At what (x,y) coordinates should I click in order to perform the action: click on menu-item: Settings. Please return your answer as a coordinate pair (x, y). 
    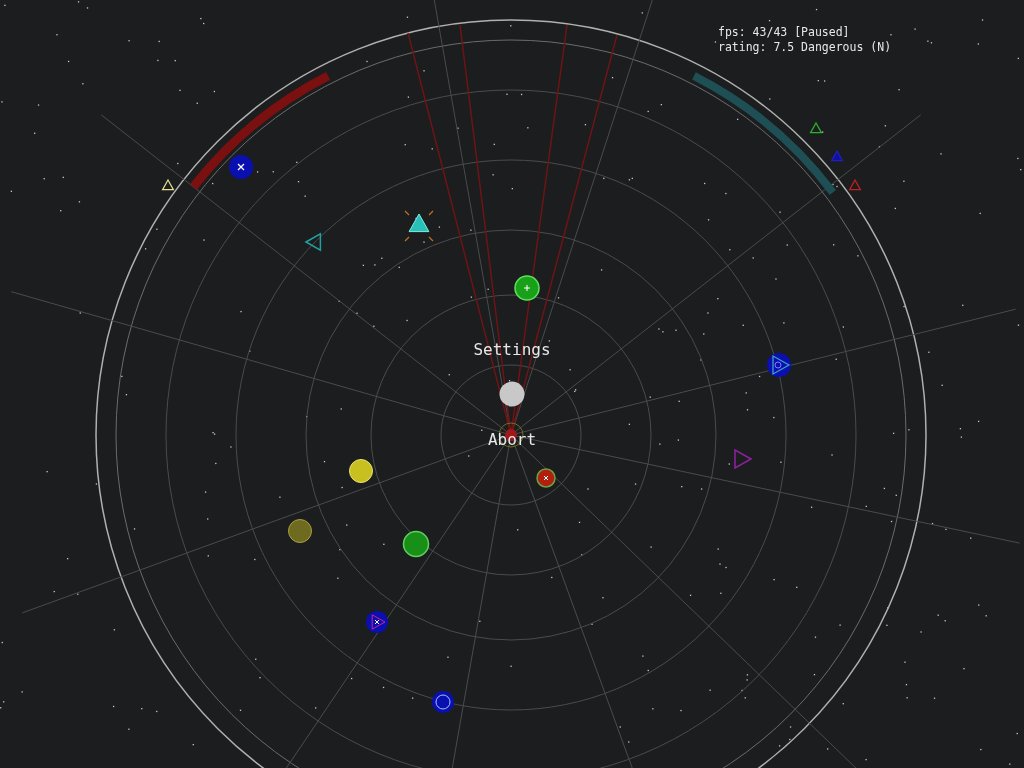
    Looking at the image, I should click on (512, 349).